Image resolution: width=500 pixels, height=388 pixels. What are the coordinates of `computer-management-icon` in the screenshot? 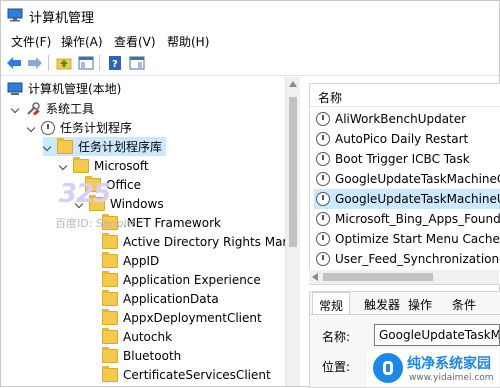 It's located at (15, 15).